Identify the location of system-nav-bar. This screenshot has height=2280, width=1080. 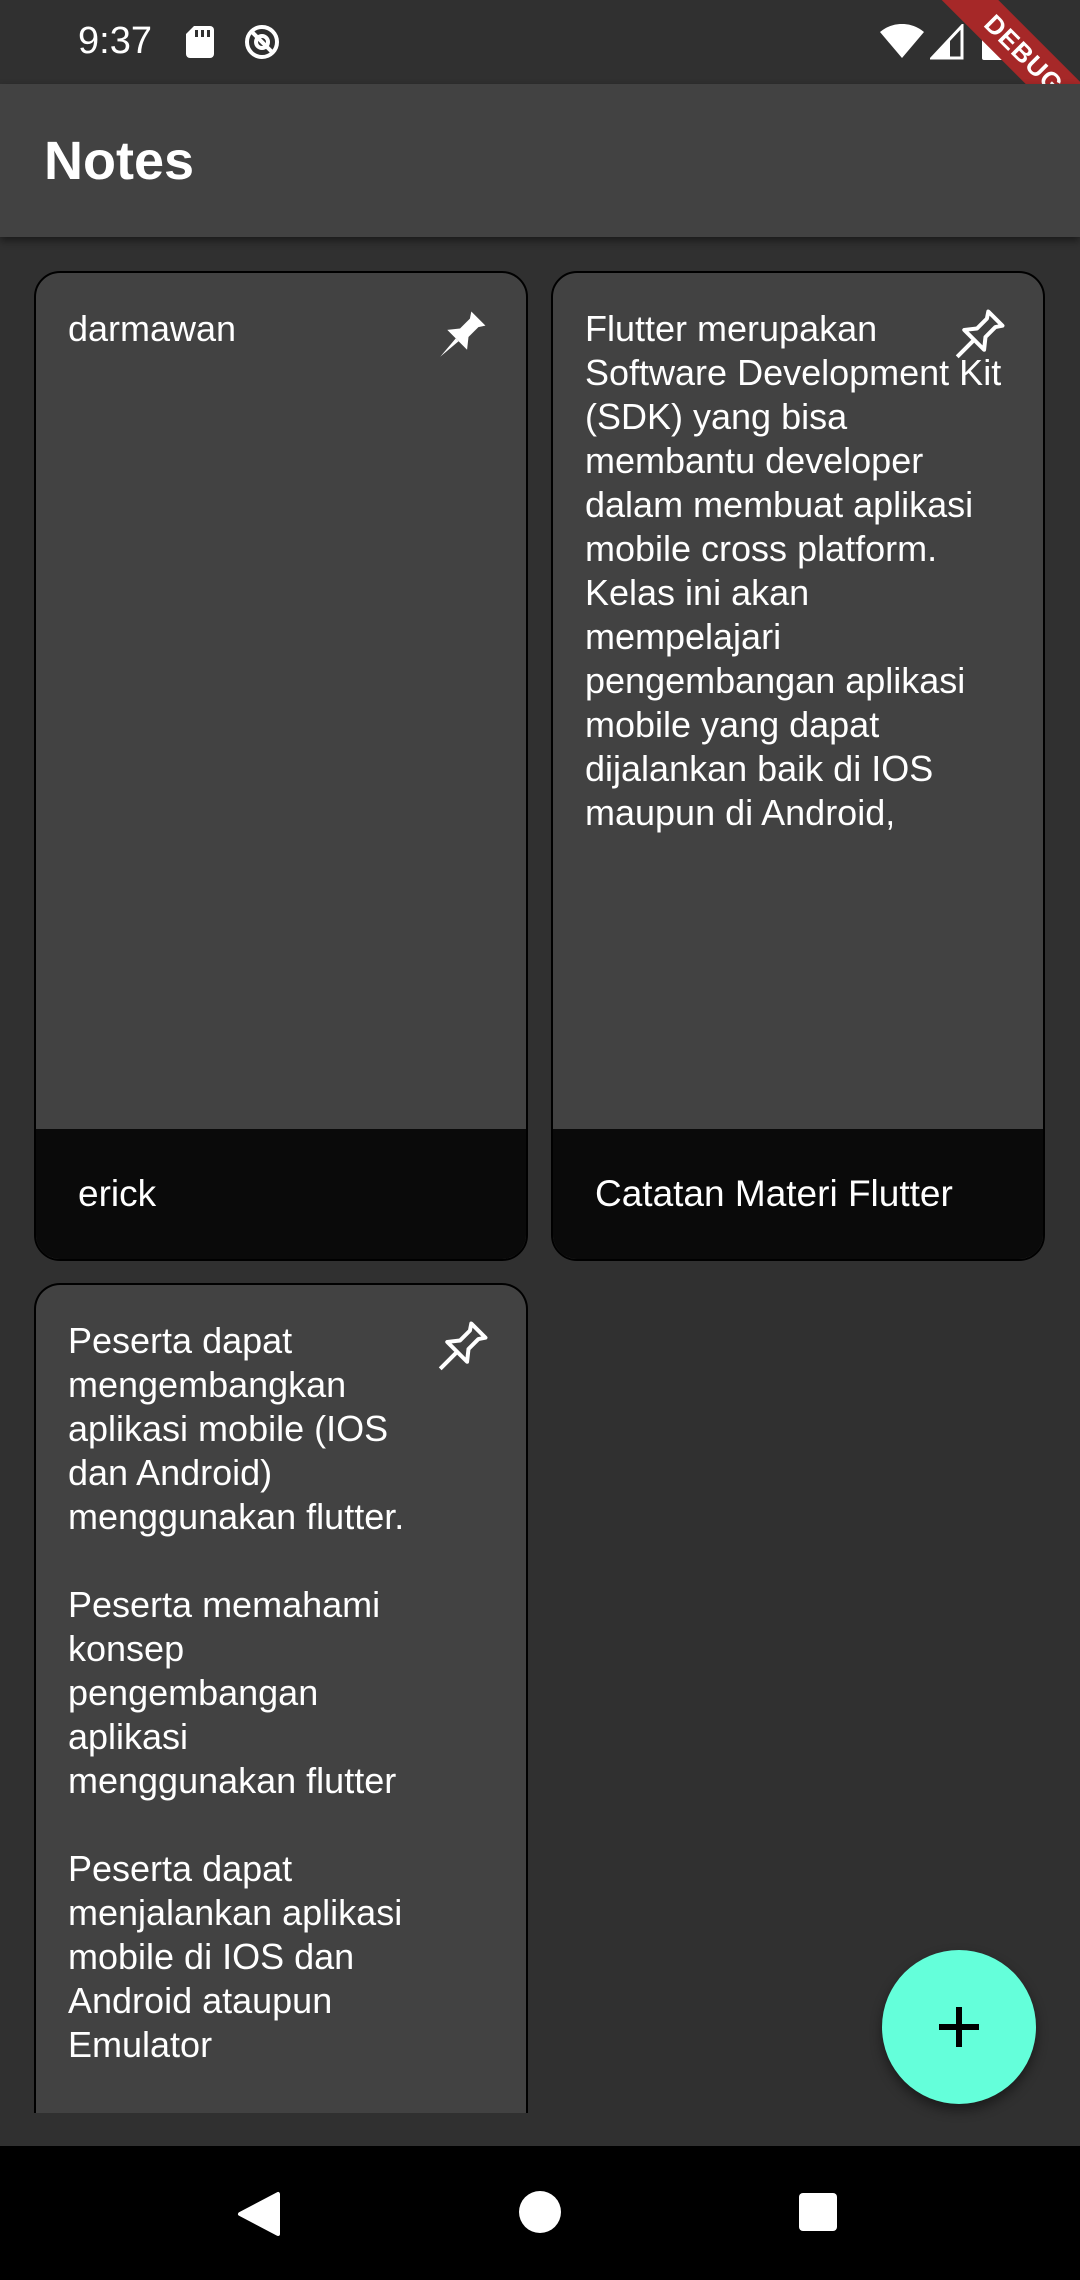
(540, 2213).